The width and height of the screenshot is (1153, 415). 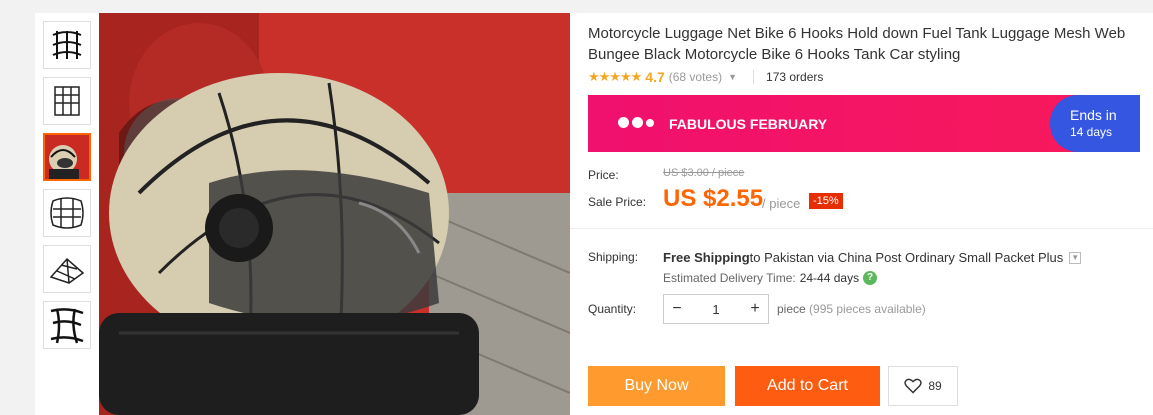 I want to click on help-icon: ?, so click(x=870, y=278).